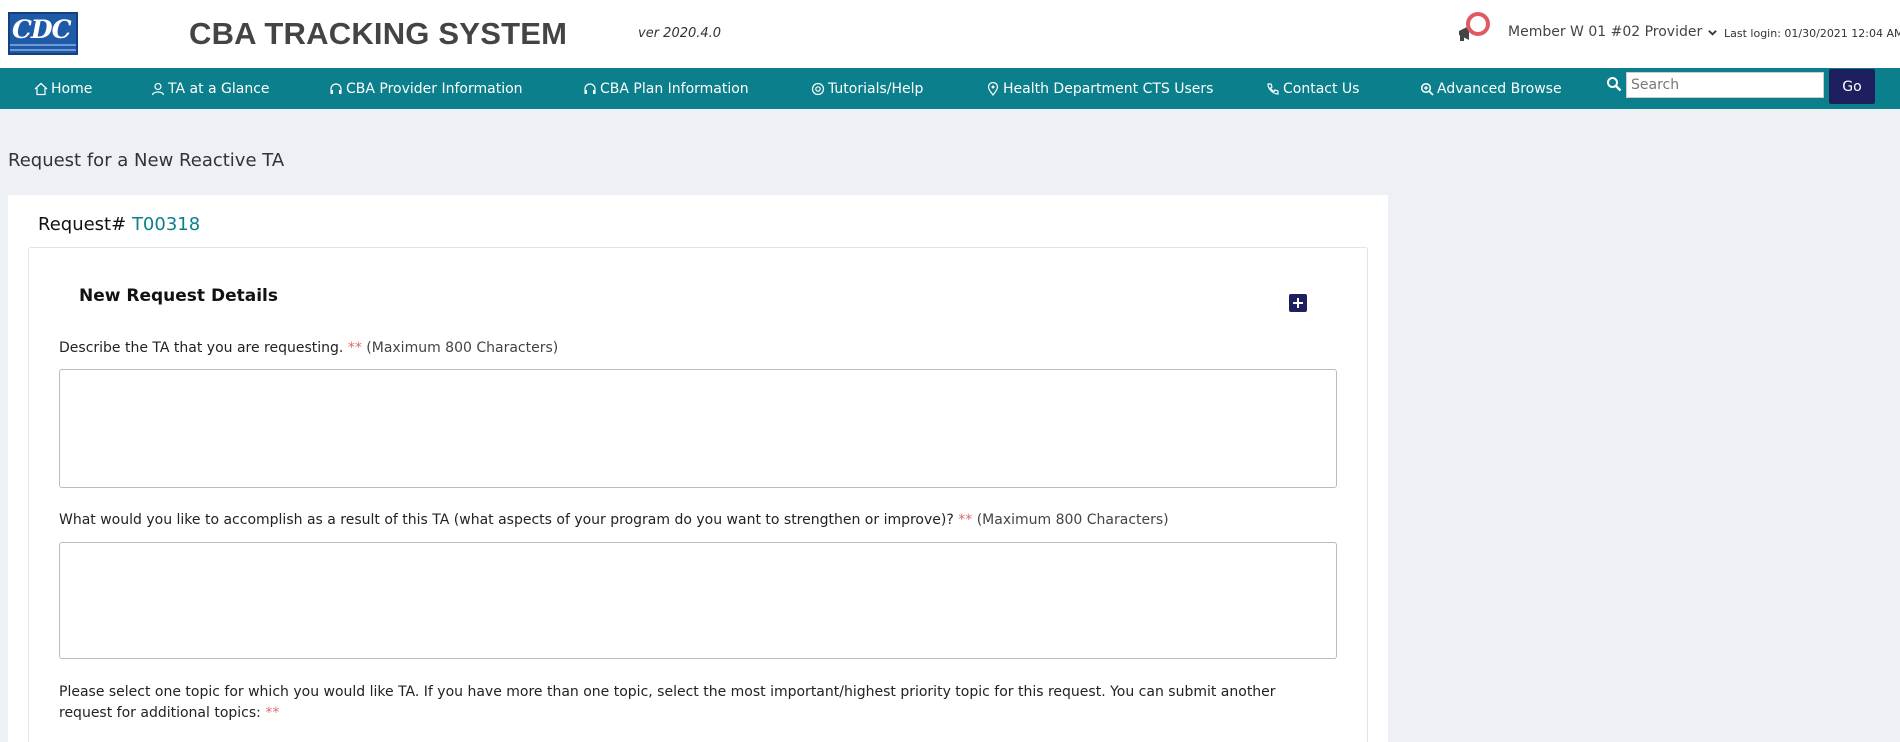  I want to click on lifebuoy-icon, so click(818, 88).